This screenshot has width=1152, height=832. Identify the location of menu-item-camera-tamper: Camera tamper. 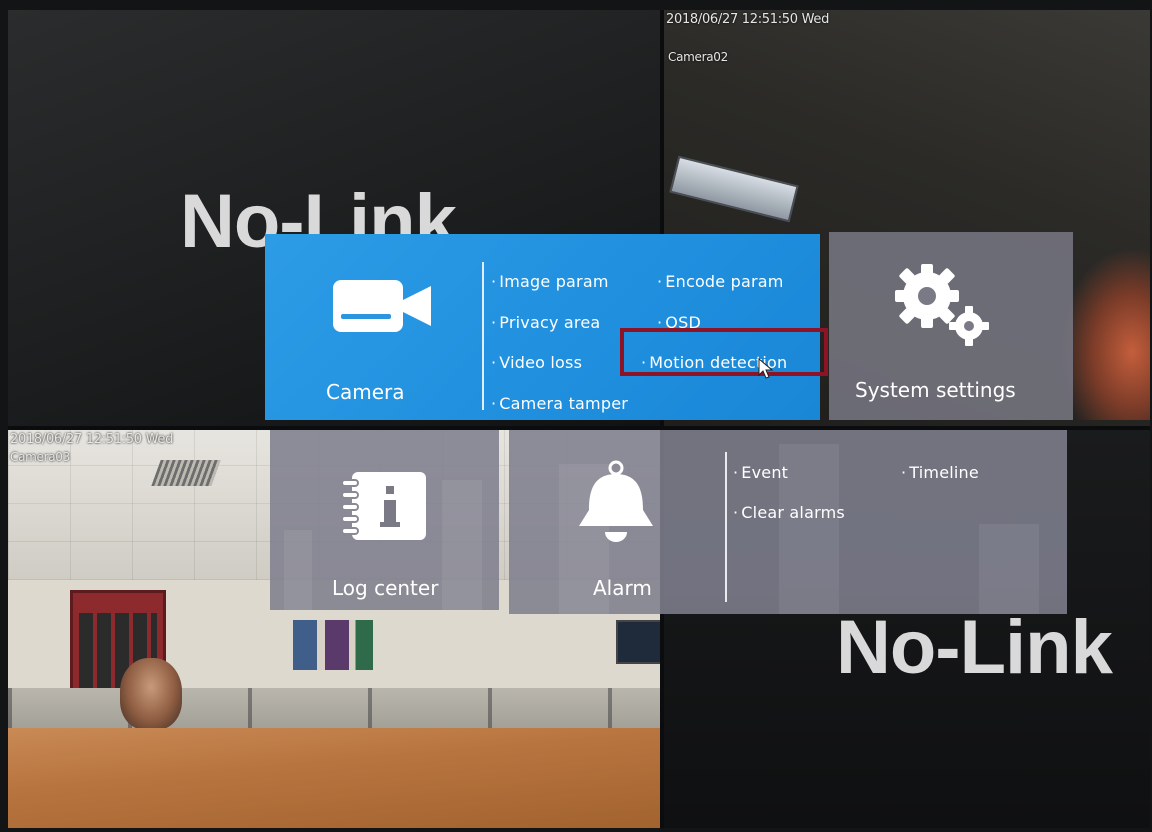
(559, 403).